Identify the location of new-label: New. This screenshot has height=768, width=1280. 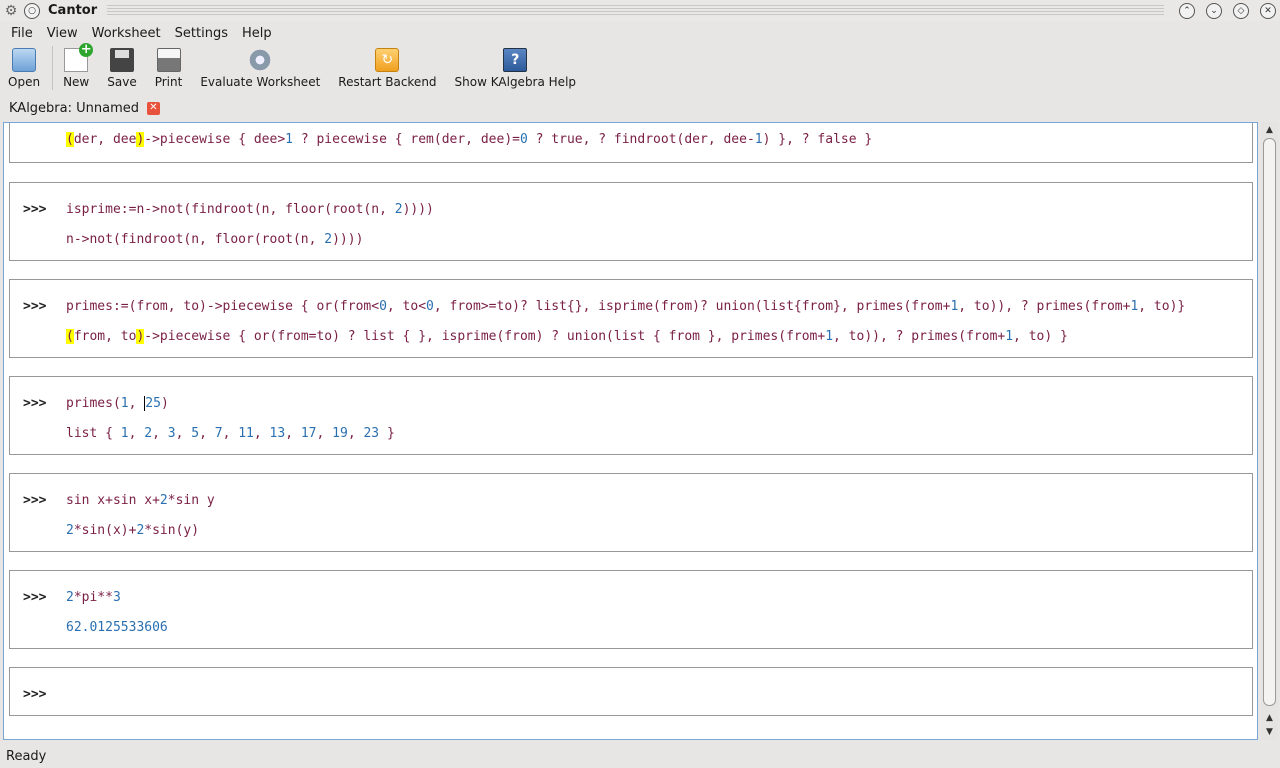
(76, 82).